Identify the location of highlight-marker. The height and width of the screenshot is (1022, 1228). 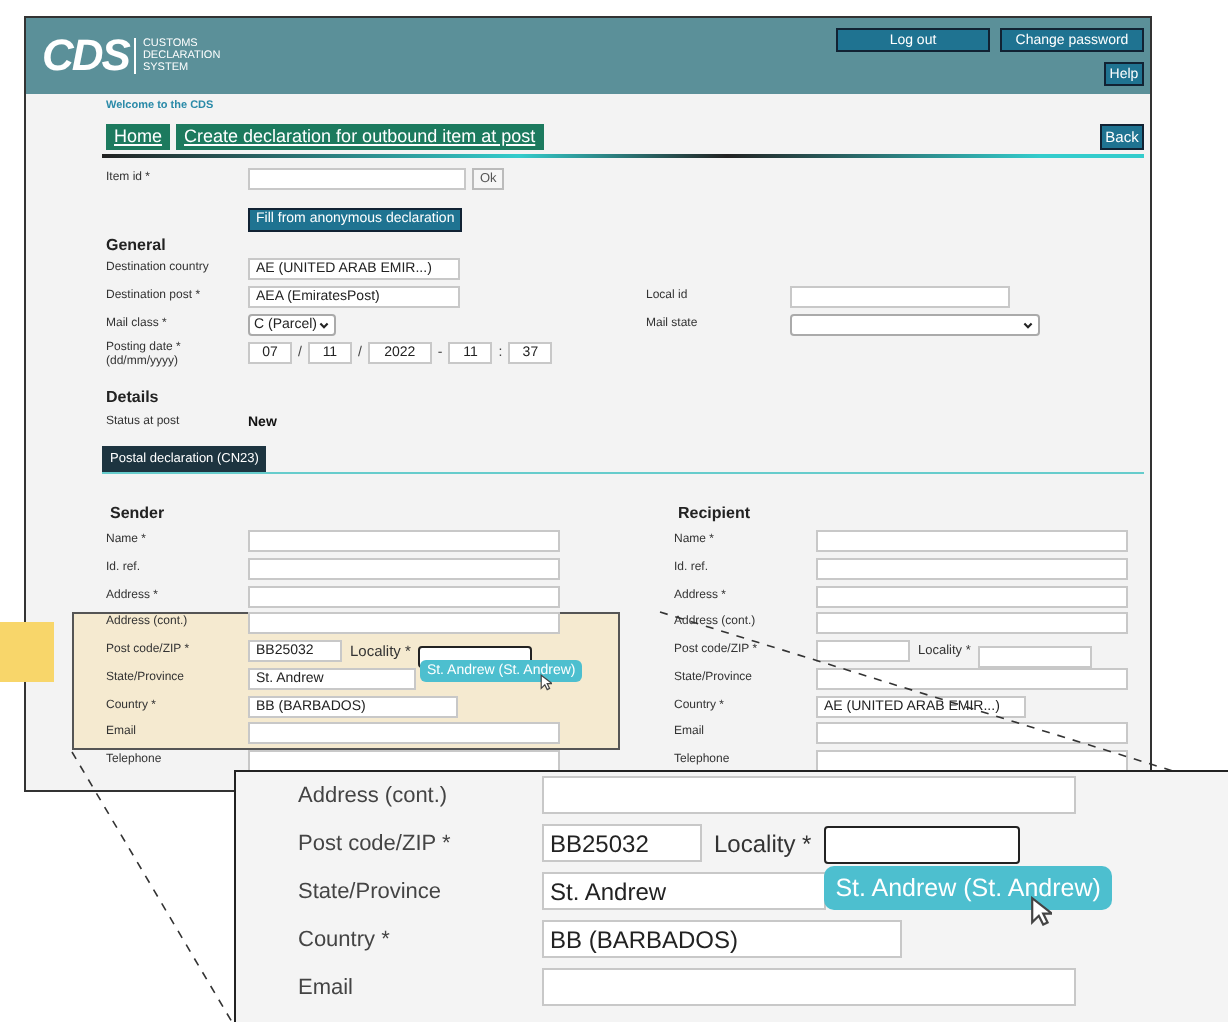
(27, 652).